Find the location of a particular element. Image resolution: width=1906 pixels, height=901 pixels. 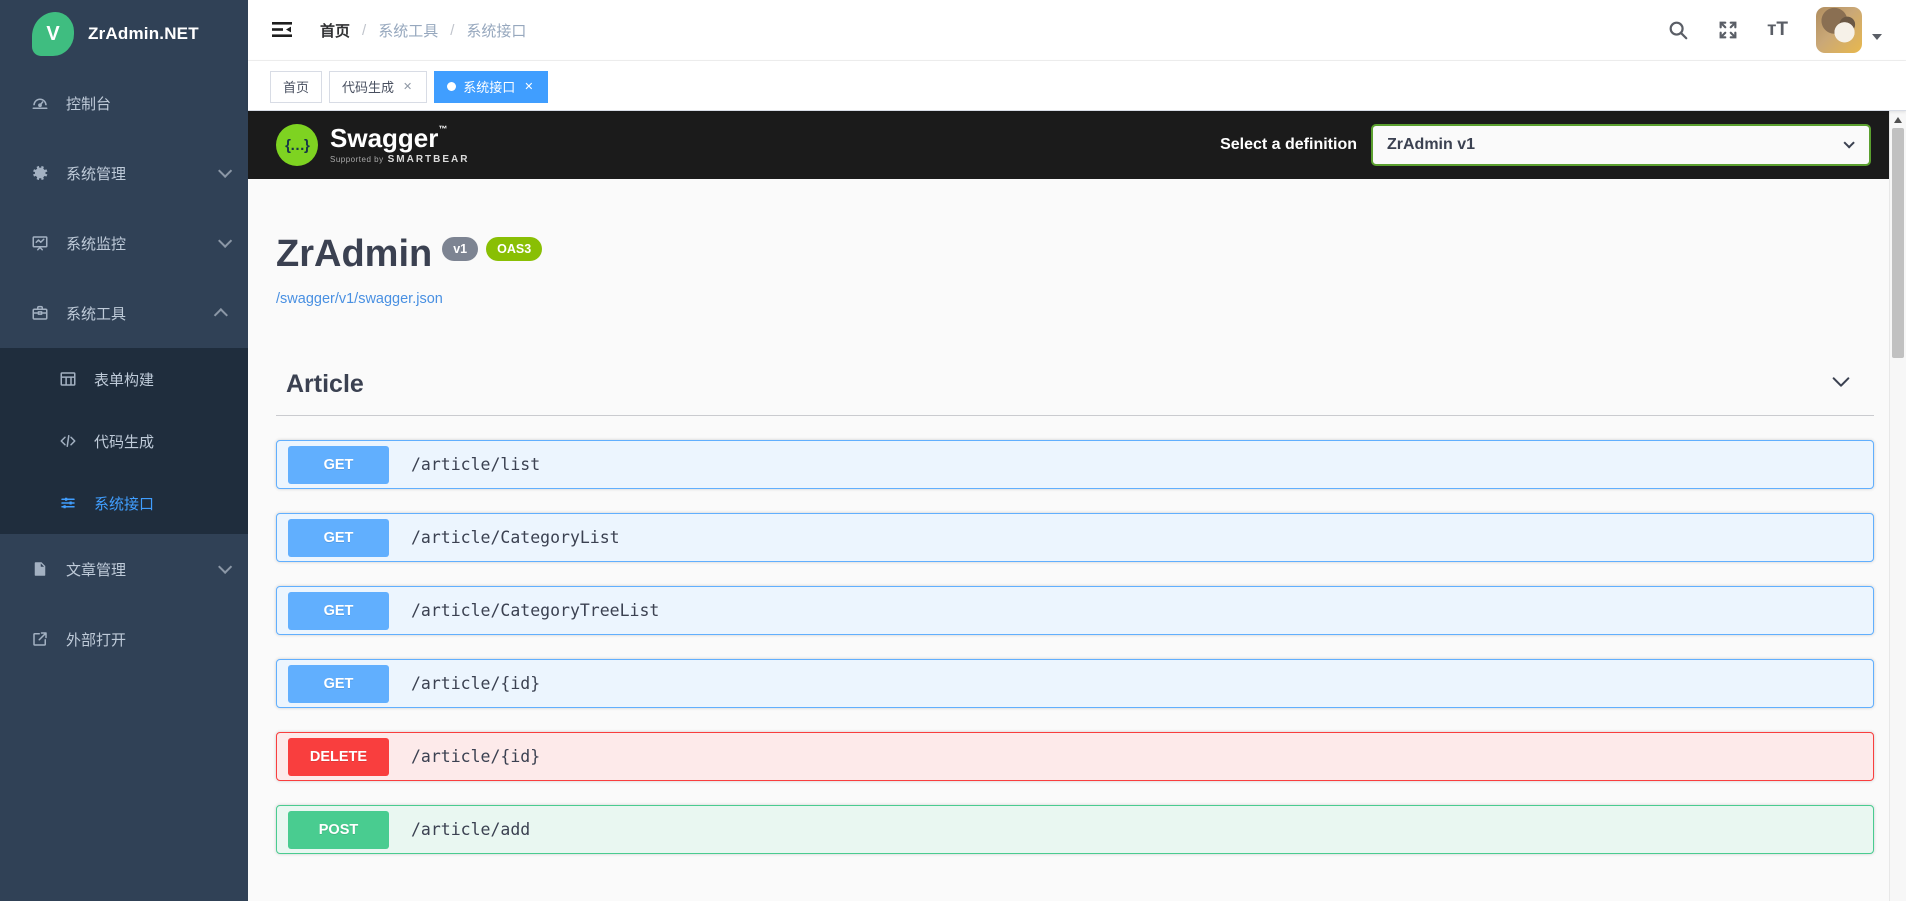

external-link-icon is located at coordinates (40, 639).